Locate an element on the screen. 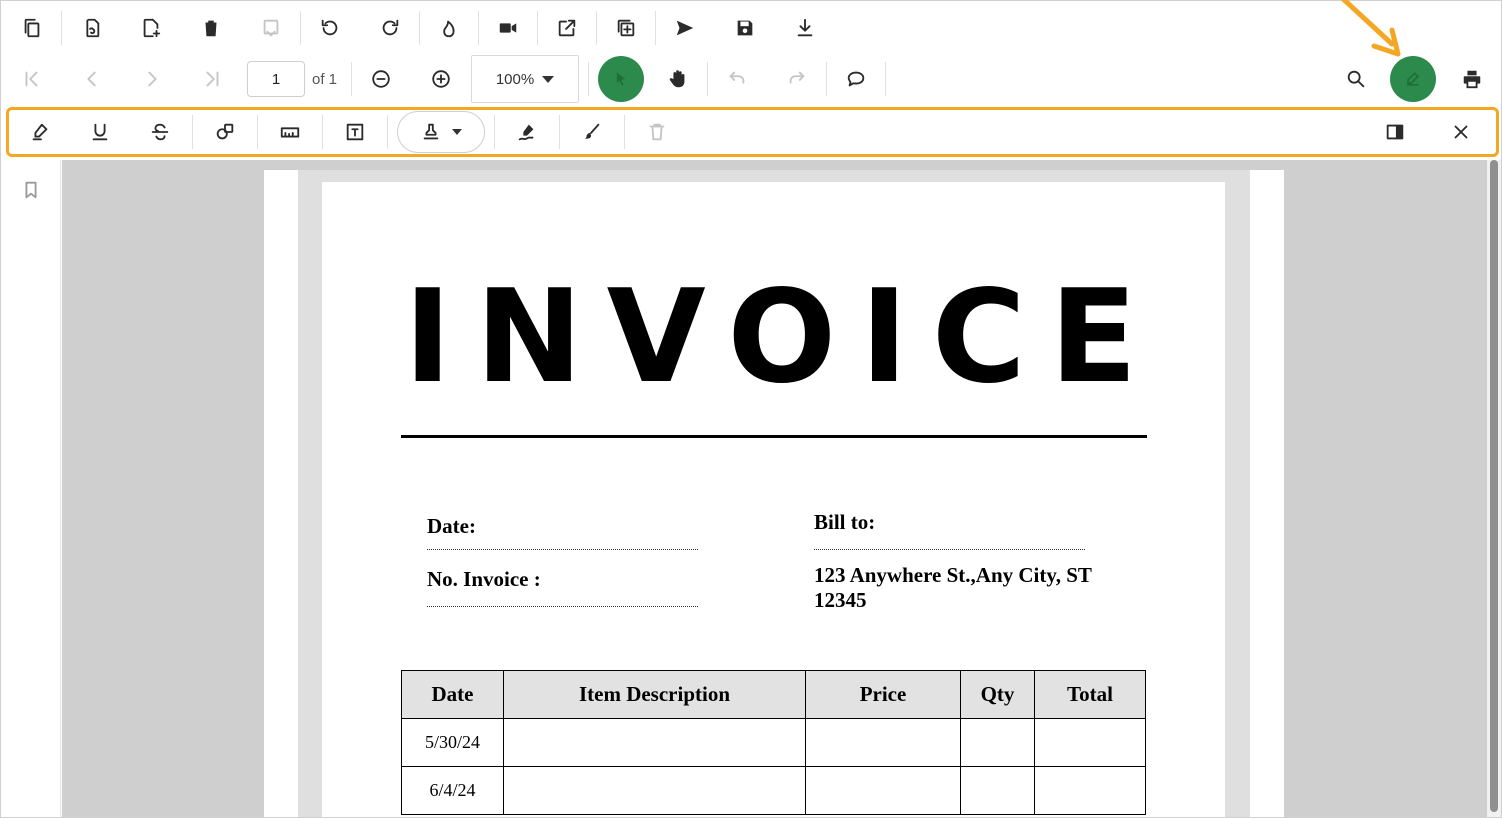  signature-button is located at coordinates (527, 132).